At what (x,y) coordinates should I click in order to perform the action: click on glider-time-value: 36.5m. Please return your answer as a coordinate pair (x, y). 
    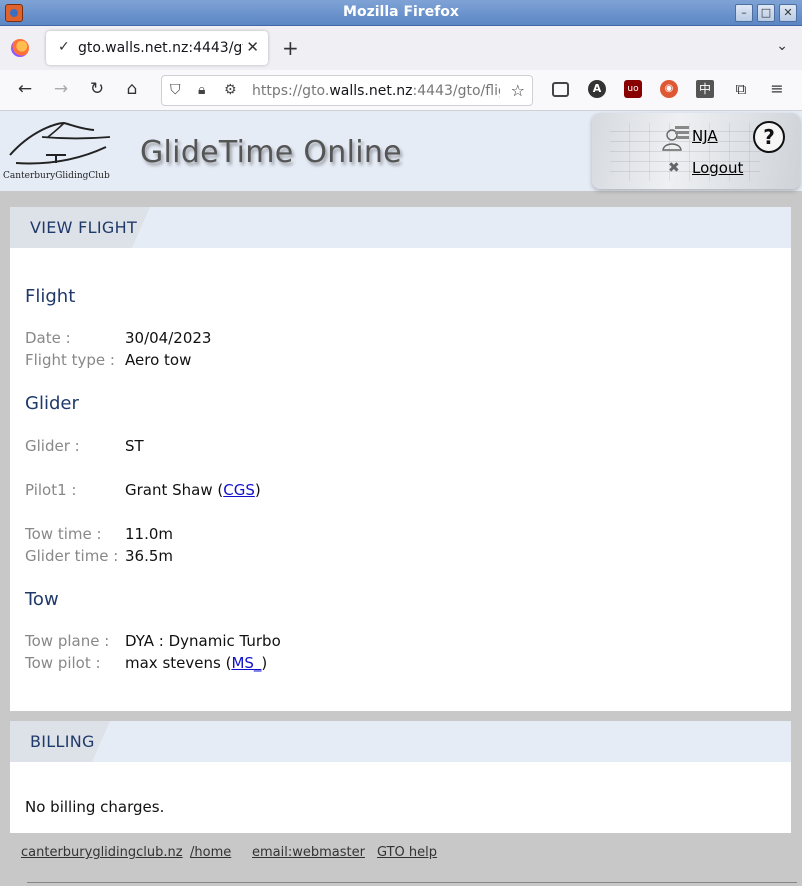
    Looking at the image, I should click on (149, 556).